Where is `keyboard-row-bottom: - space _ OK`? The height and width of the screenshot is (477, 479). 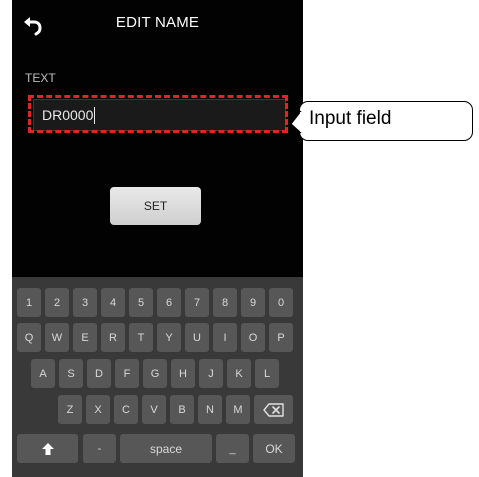 keyboard-row-bottom: - space _ OK is located at coordinates (157, 449).